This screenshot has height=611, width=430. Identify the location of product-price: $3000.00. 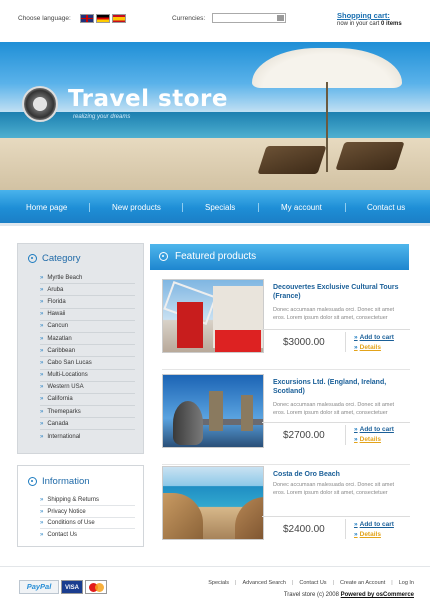
(304, 342).